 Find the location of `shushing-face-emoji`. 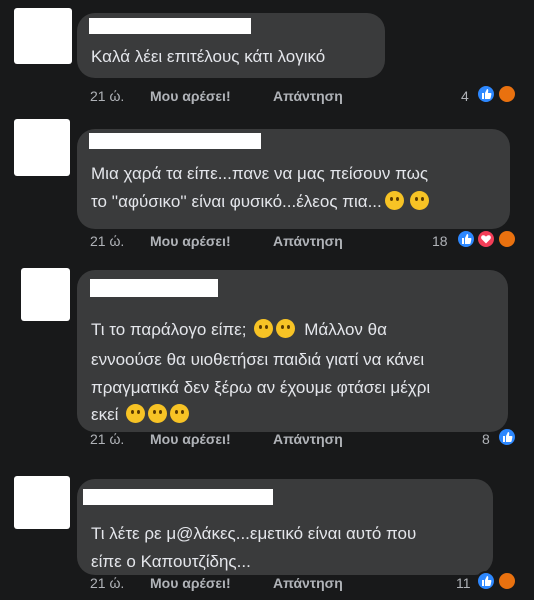

shushing-face-emoji is located at coordinates (394, 200).